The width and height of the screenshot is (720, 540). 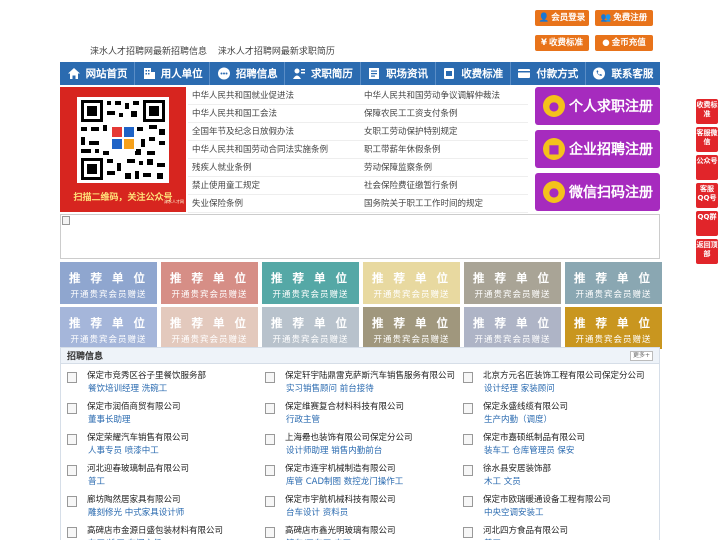 I want to click on header-link-latest-jobs: 涞水人才招聘网最新招聘信息, so click(x=148, y=52).